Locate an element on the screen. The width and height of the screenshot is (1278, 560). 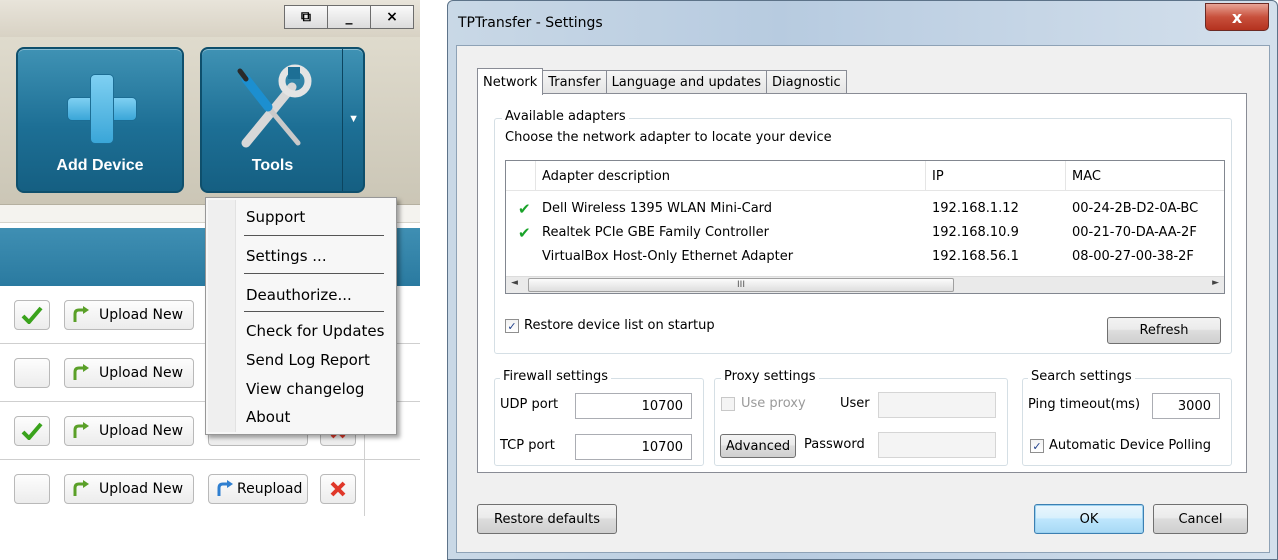
tab-diagnostic: Diagnostic is located at coordinates (806, 82).